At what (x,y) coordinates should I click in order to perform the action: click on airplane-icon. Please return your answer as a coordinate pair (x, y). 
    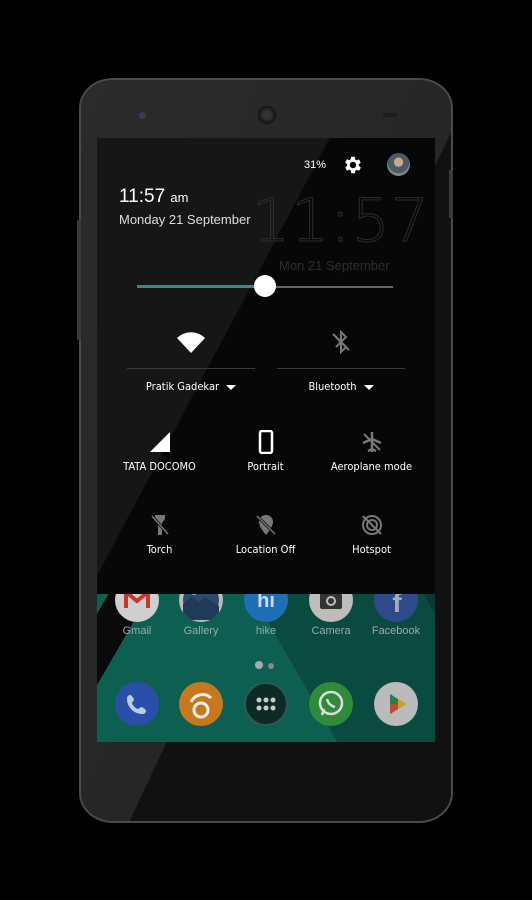
    Looking at the image, I should click on (371, 442).